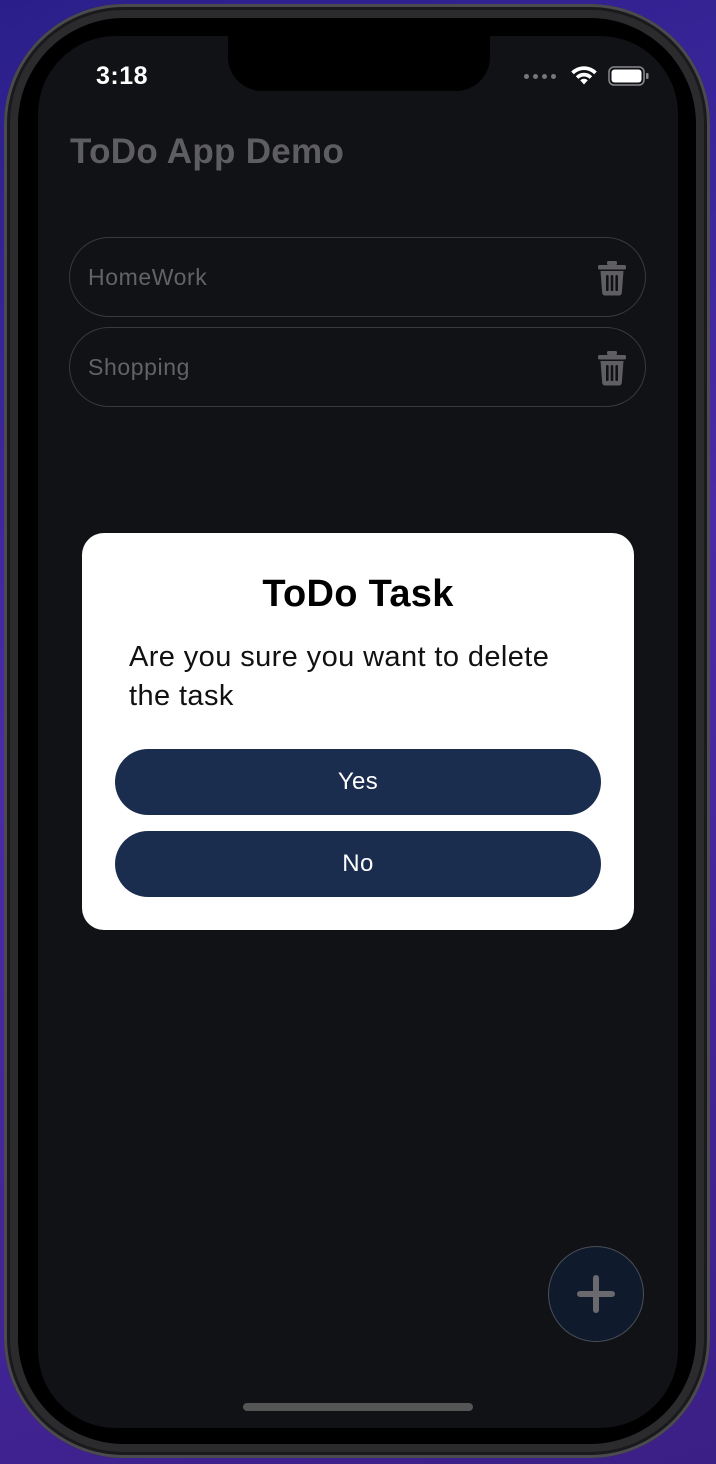  Describe the element at coordinates (359, 63) in the screenshot. I see `notch` at that location.